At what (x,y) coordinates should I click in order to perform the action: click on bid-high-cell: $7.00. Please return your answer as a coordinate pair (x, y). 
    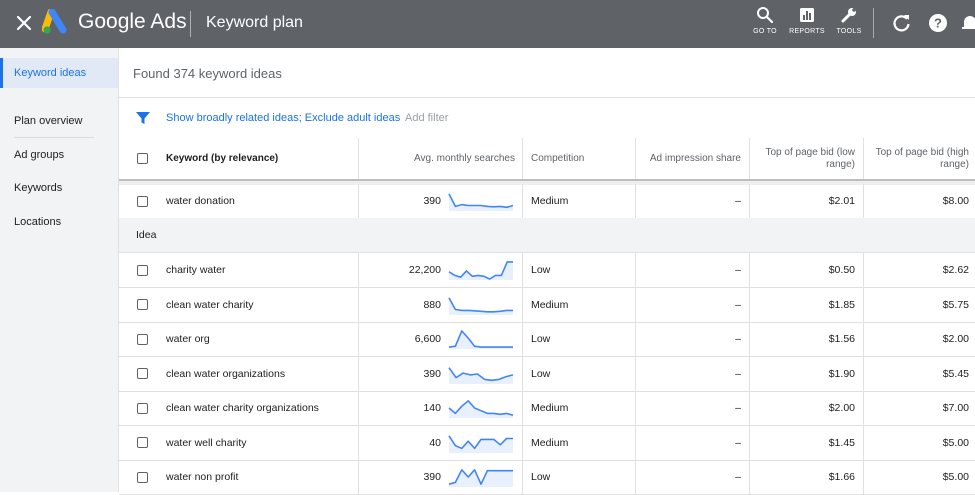
    Looking at the image, I should click on (919, 408).